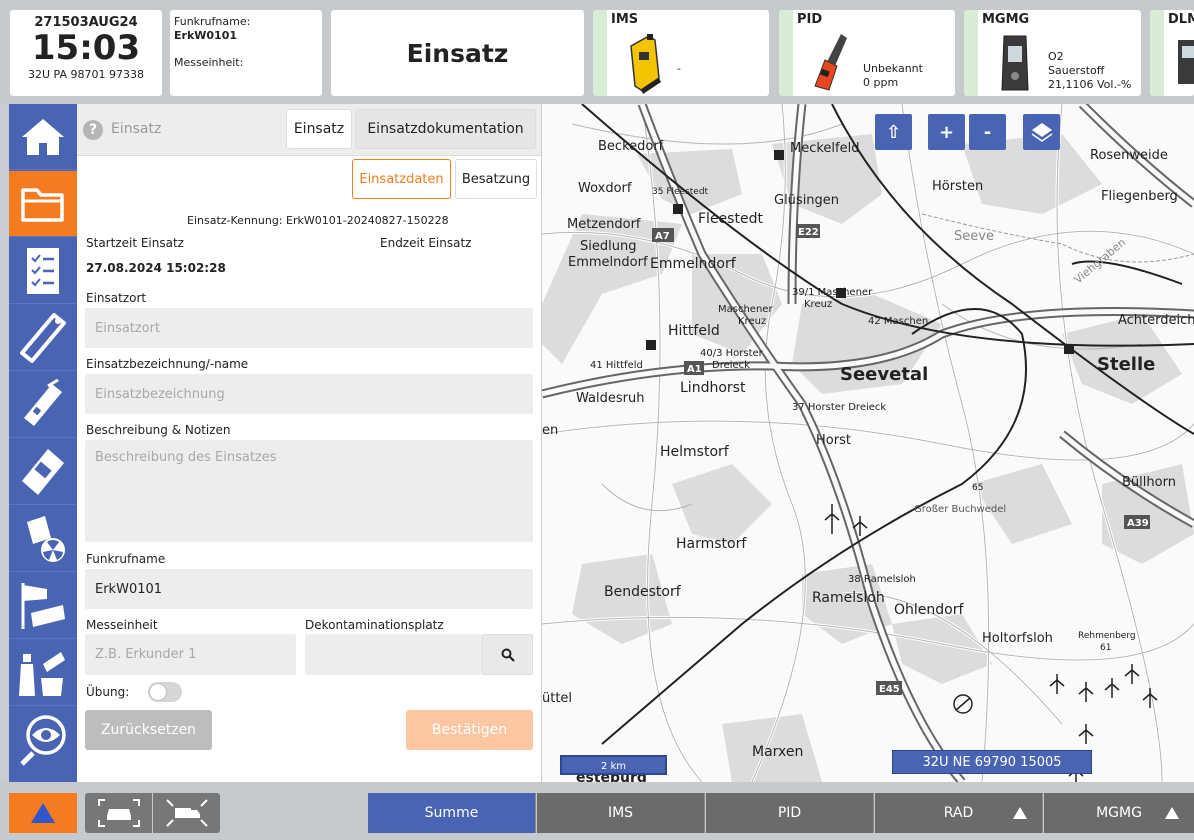 The height and width of the screenshot is (840, 1194). Describe the element at coordinates (867, 53) in the screenshot. I see `device-card-pid: PID Unbekannt 0 ppm` at that location.